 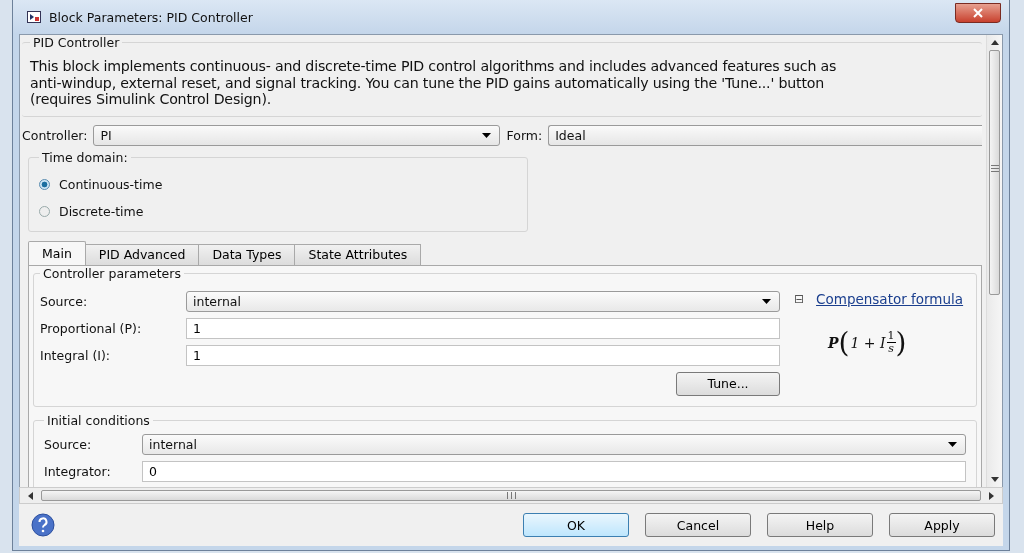 What do you see at coordinates (820, 525) in the screenshot?
I see `dialog-button: Help` at bounding box center [820, 525].